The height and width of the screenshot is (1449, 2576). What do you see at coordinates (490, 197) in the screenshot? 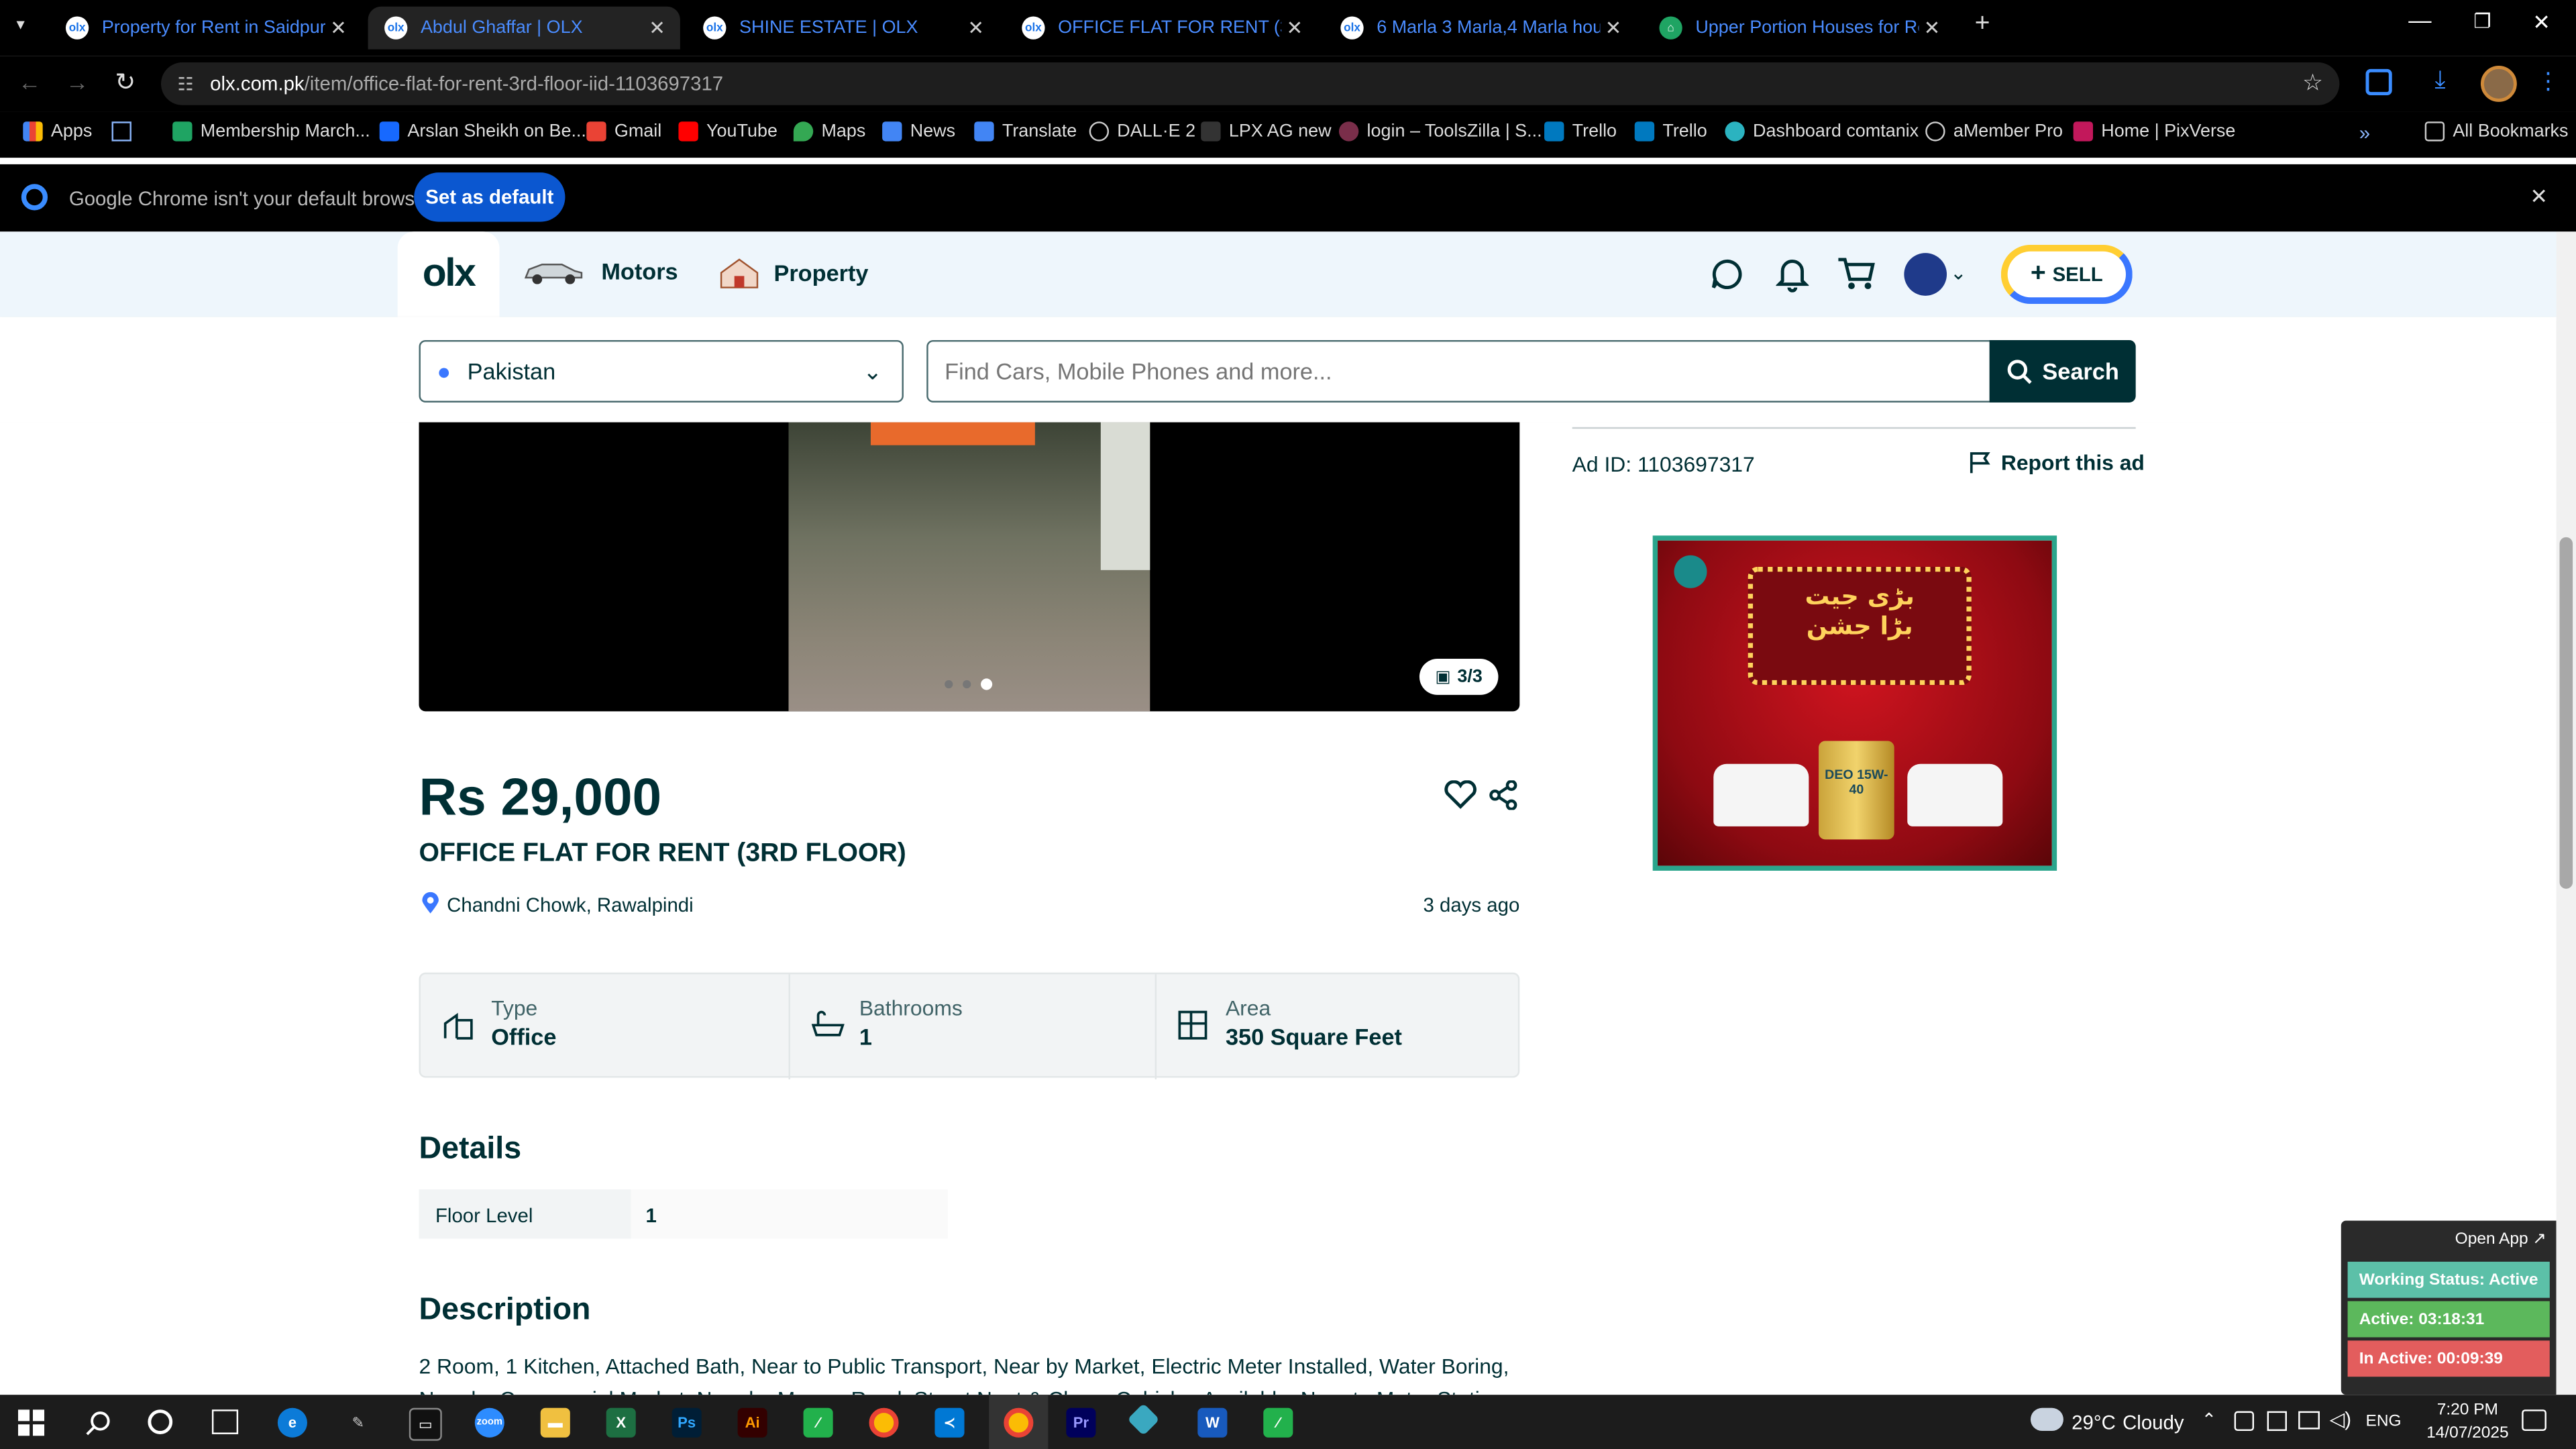
I see `set-as-default-button: Set as default` at bounding box center [490, 197].